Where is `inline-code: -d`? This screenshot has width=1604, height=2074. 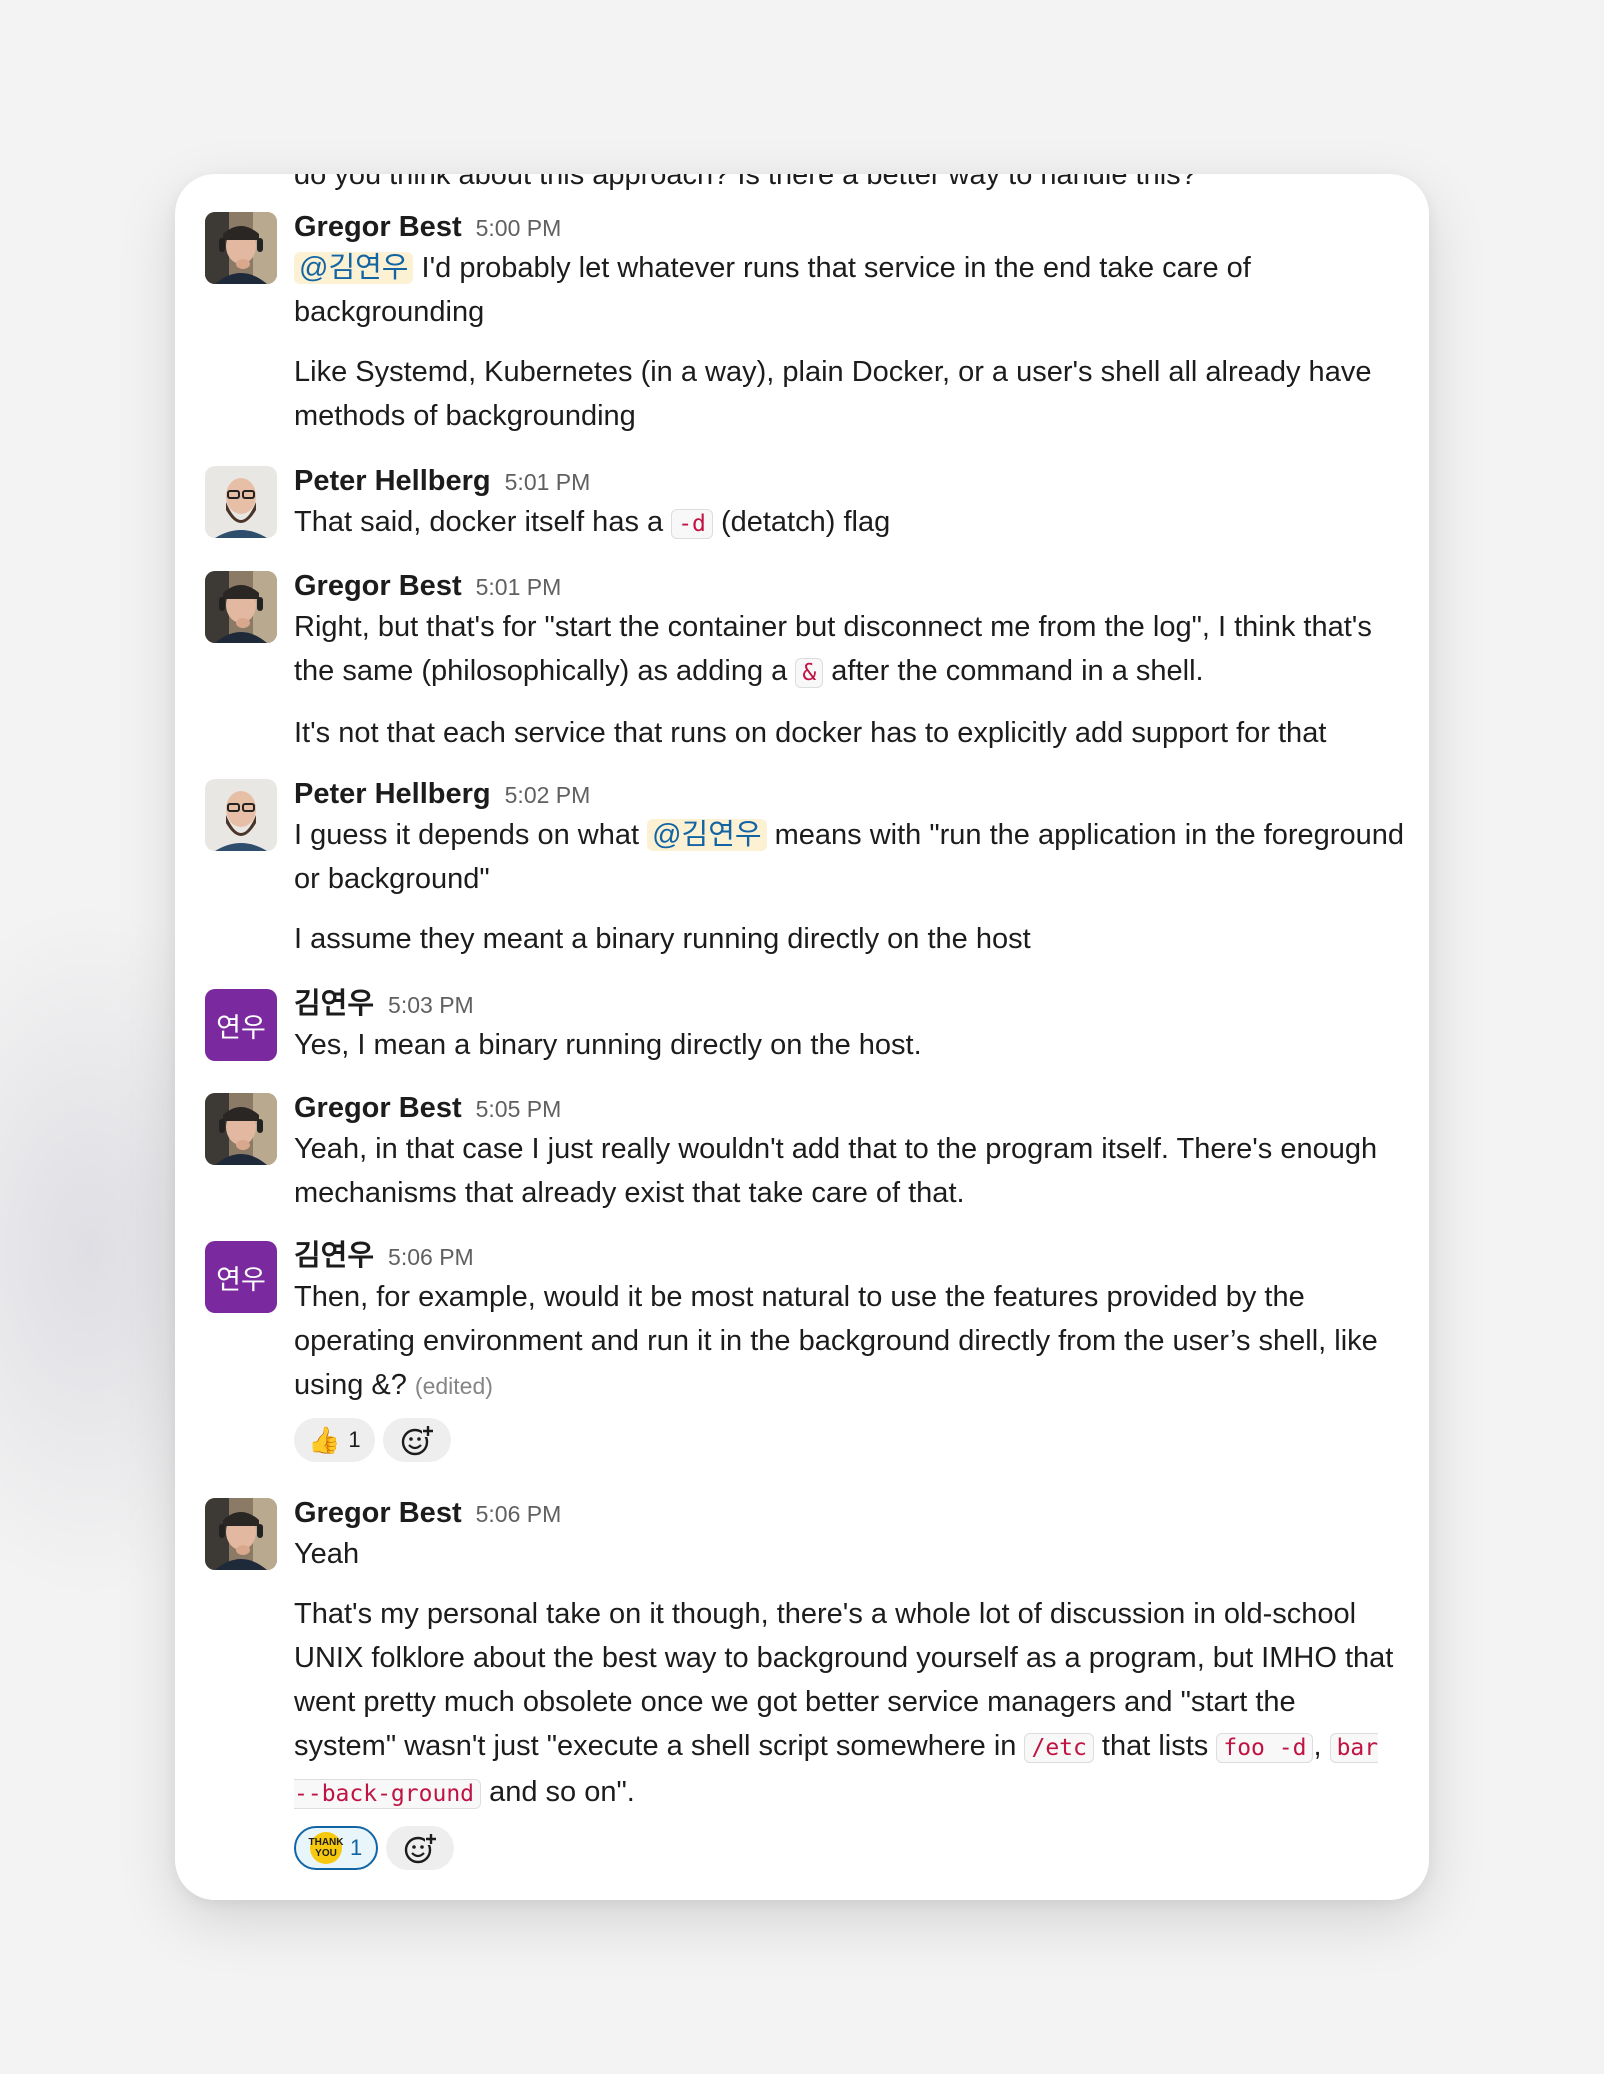
inline-code: -d is located at coordinates (692, 524).